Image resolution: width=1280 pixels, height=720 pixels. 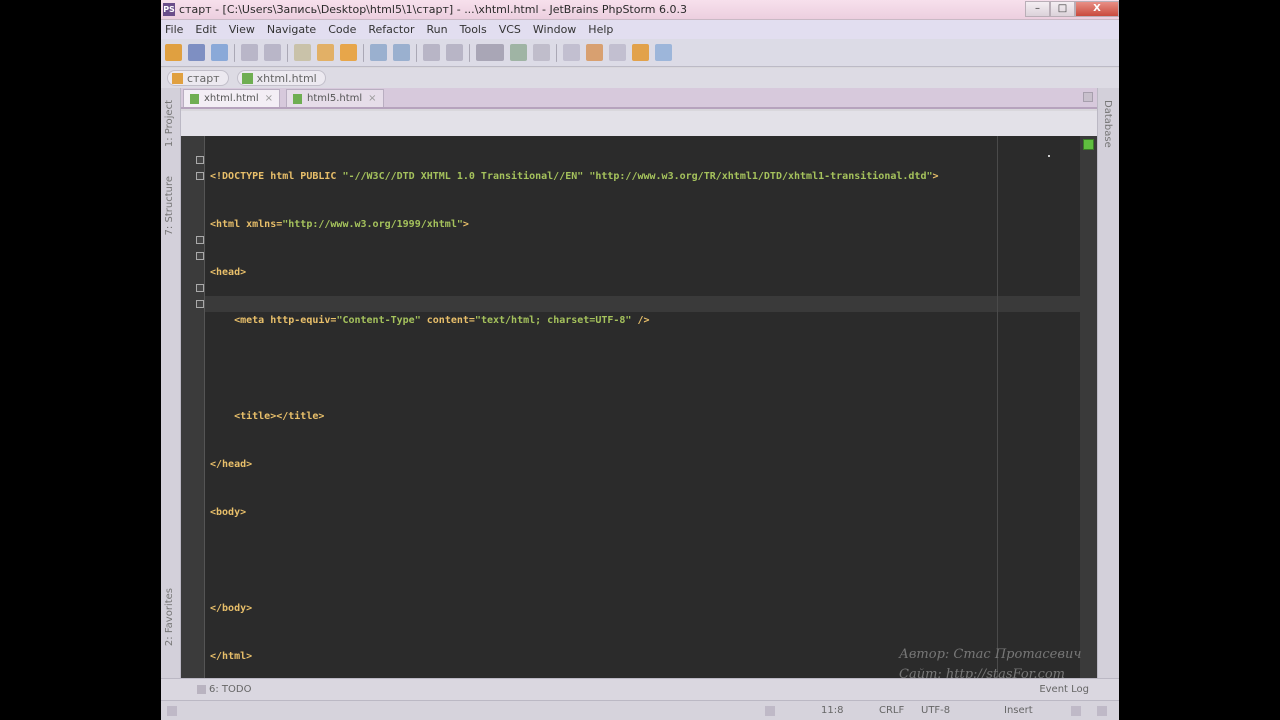 What do you see at coordinates (286, 78) in the screenshot?
I see `breadcrumb-label: xhtml.html` at bounding box center [286, 78].